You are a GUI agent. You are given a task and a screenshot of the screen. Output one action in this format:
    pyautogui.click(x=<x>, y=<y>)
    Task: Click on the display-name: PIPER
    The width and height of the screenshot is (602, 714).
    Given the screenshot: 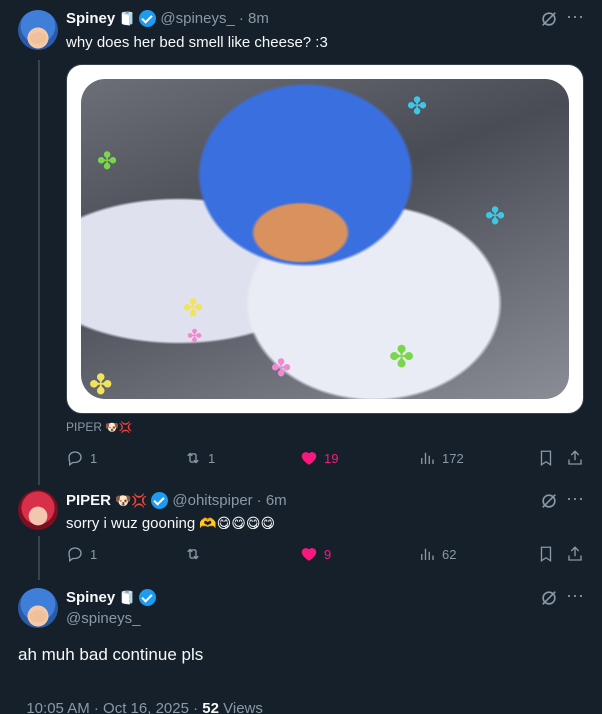 What is the action you would take?
    pyautogui.click(x=88, y=500)
    